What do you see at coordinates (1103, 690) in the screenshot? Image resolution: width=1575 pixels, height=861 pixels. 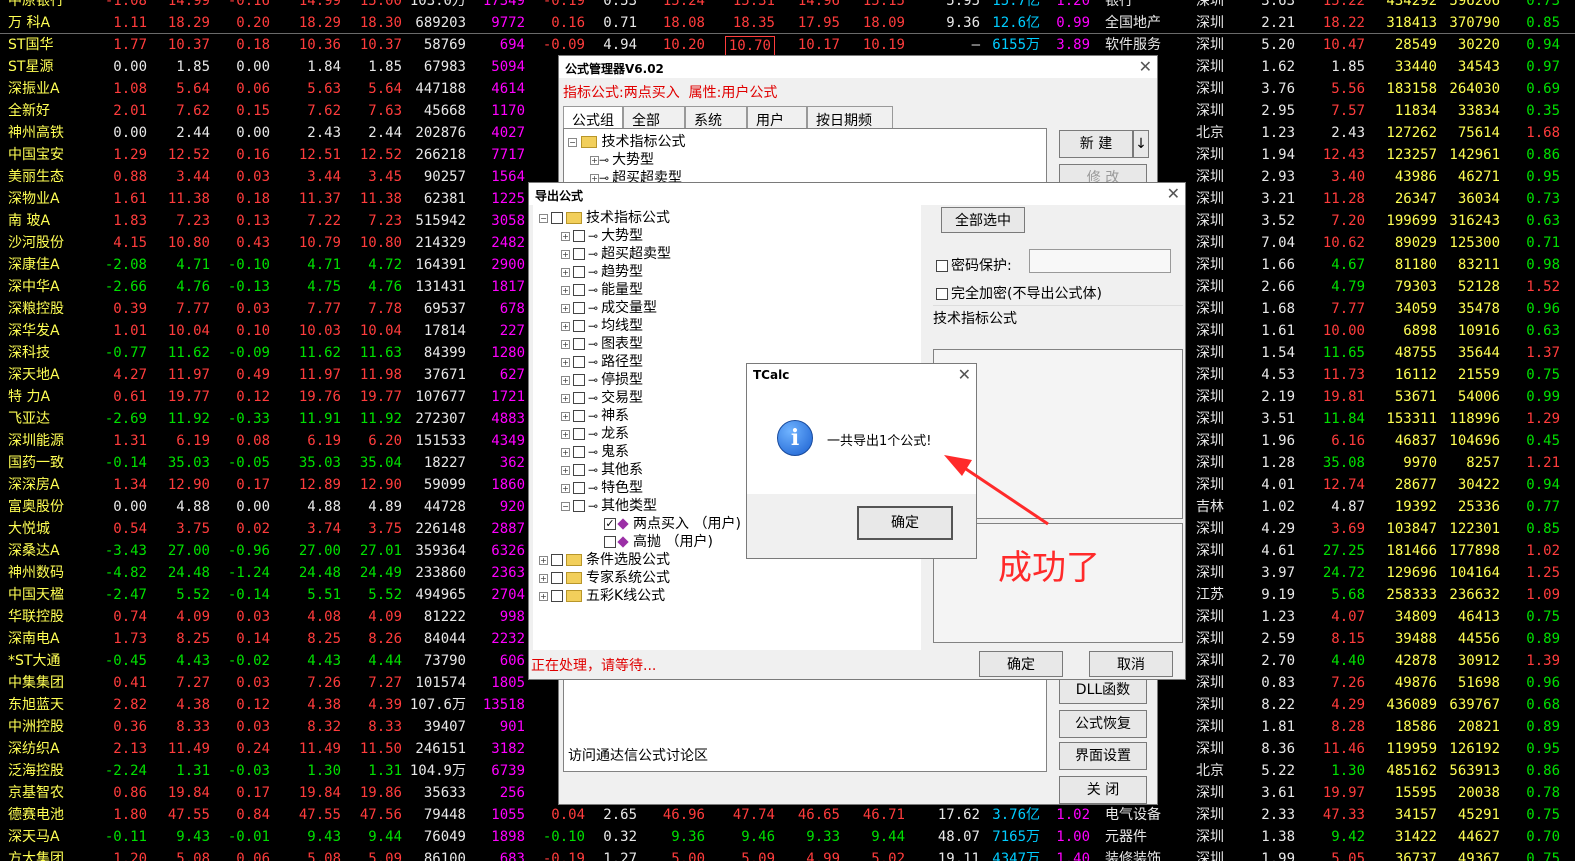 I see `dll-function-button: DLL函数` at bounding box center [1103, 690].